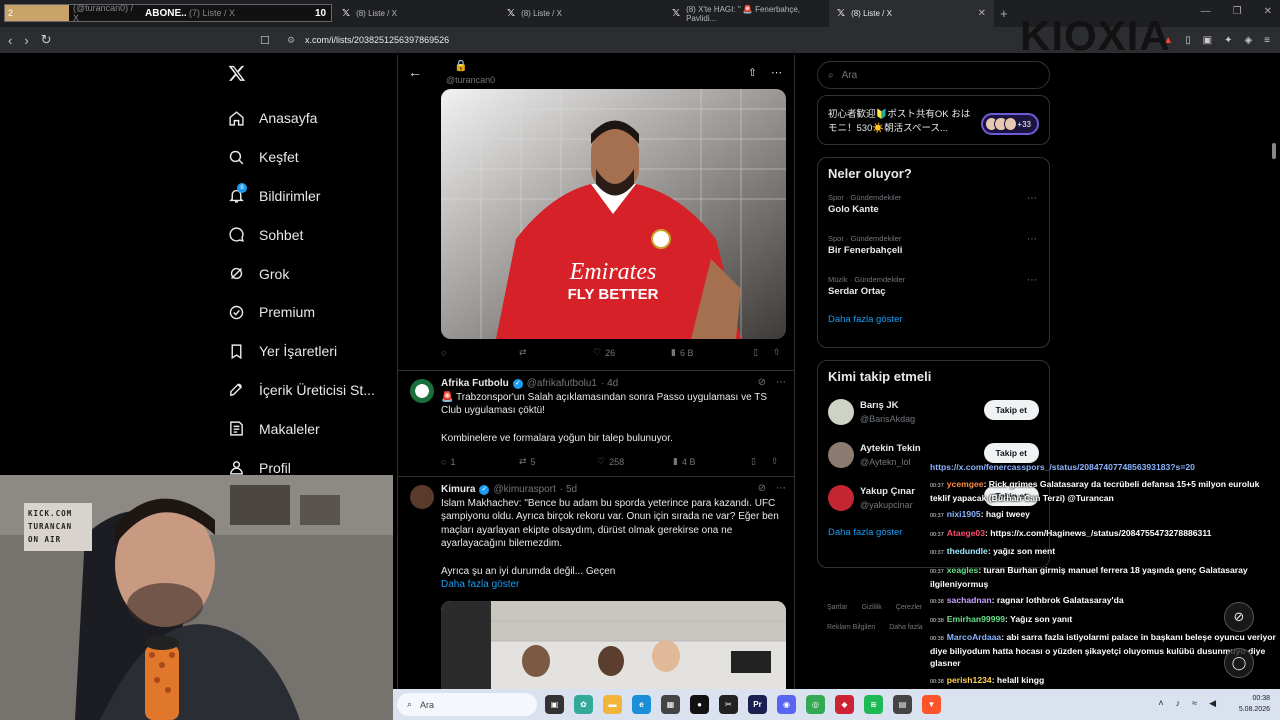 The height and width of the screenshot is (720, 1280). What do you see at coordinates (558, 461) in the screenshot?
I see `repost-button: ⇄ 5` at bounding box center [558, 461].